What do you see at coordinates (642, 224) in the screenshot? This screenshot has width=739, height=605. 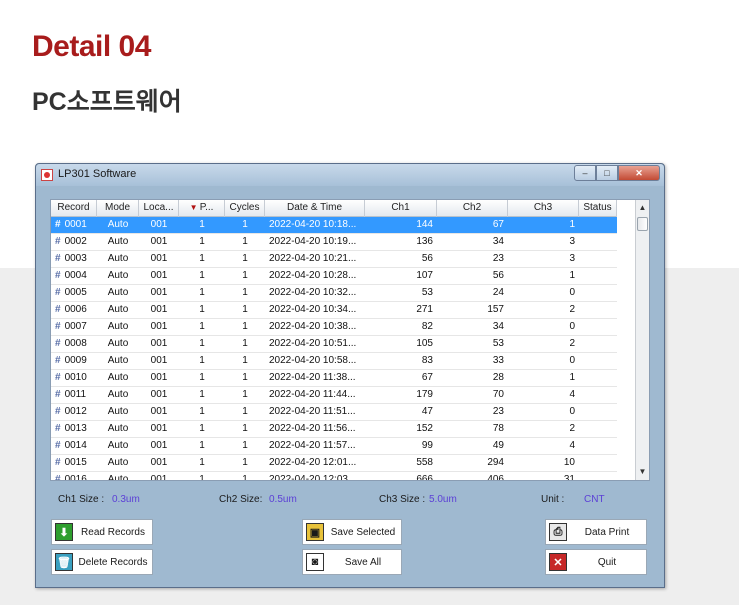 I see `scroll-thumb` at bounding box center [642, 224].